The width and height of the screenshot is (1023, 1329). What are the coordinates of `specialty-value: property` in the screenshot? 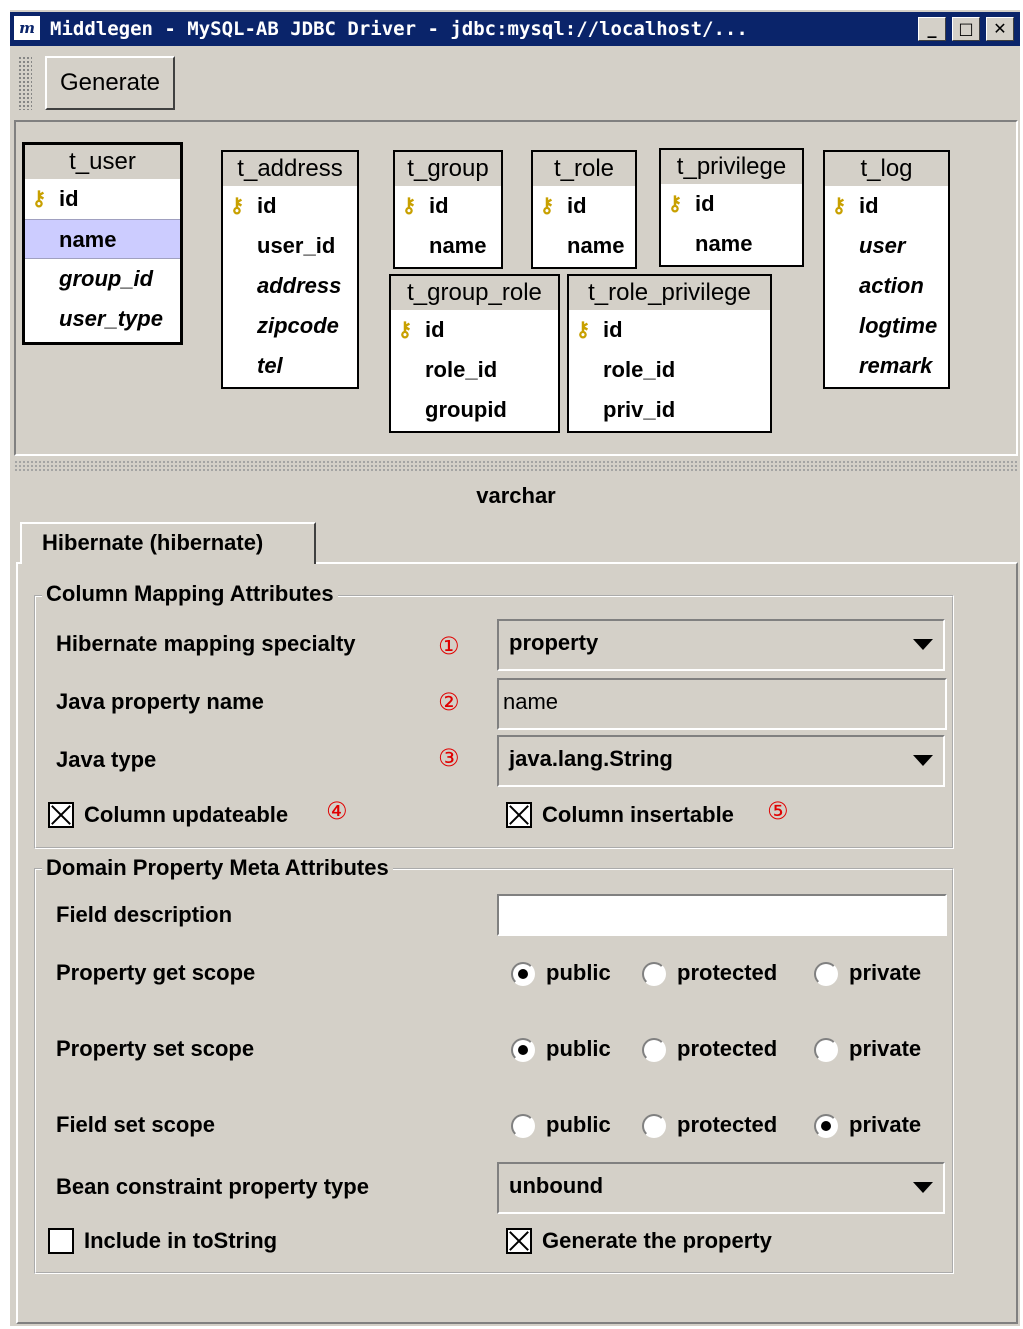 It's located at (554, 642).